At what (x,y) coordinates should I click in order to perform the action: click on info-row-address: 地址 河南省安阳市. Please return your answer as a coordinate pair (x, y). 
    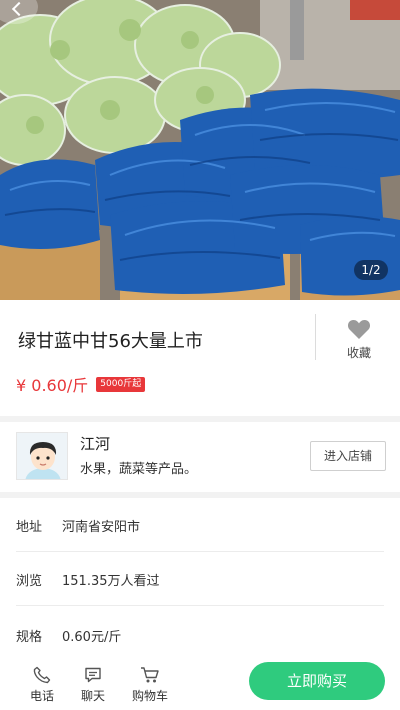
    Looking at the image, I should click on (200, 525).